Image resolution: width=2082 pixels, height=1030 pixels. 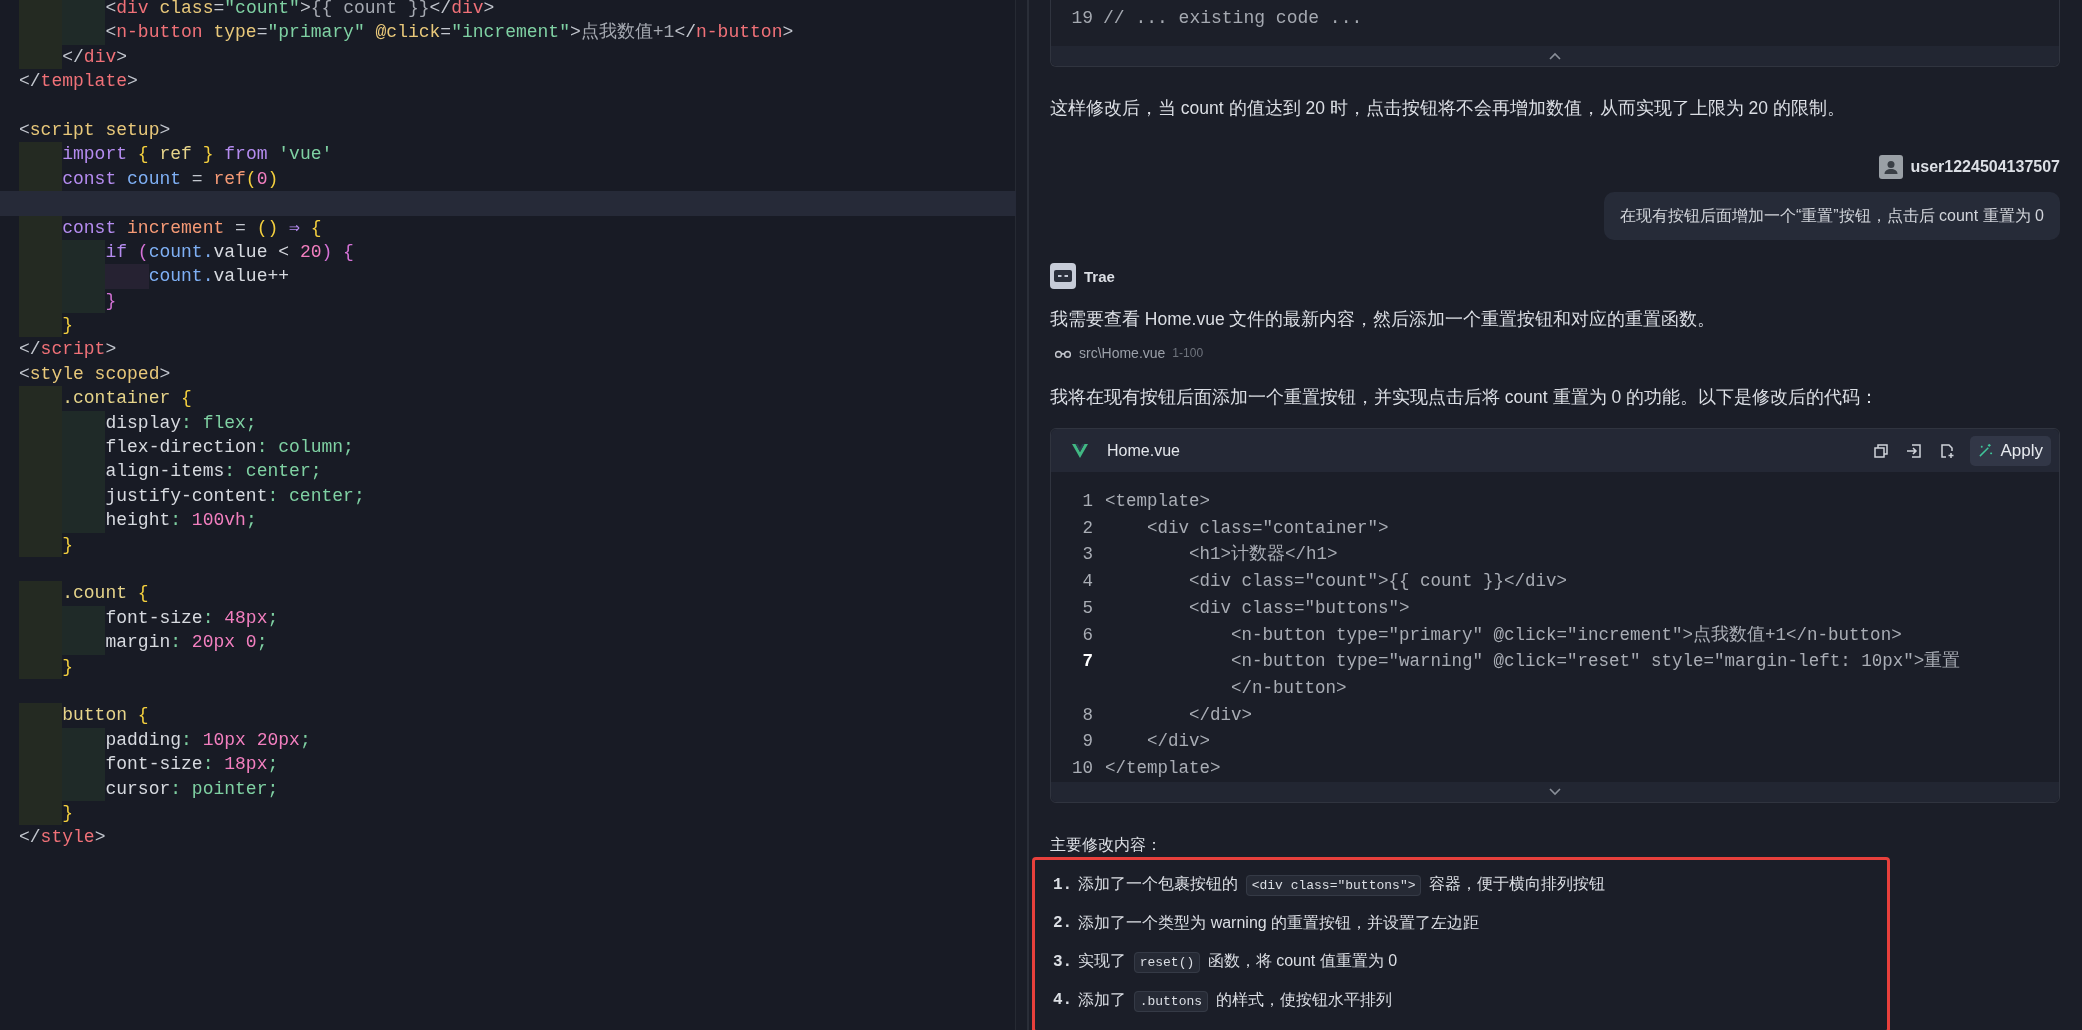 What do you see at coordinates (1235, 1000) in the screenshot?
I see `list-item-text: 添加了 .buttons 的样式，使按钮水平排列` at bounding box center [1235, 1000].